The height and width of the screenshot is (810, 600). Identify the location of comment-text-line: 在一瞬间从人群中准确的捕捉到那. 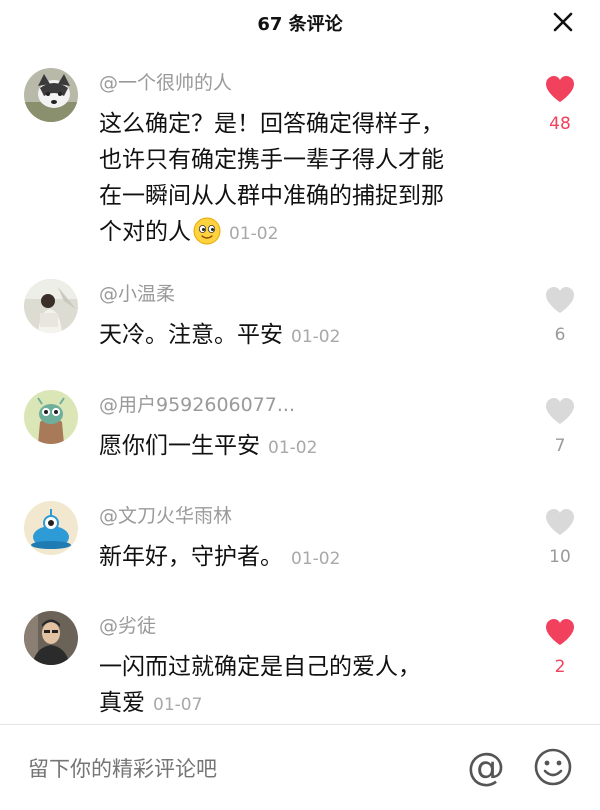
(271, 196).